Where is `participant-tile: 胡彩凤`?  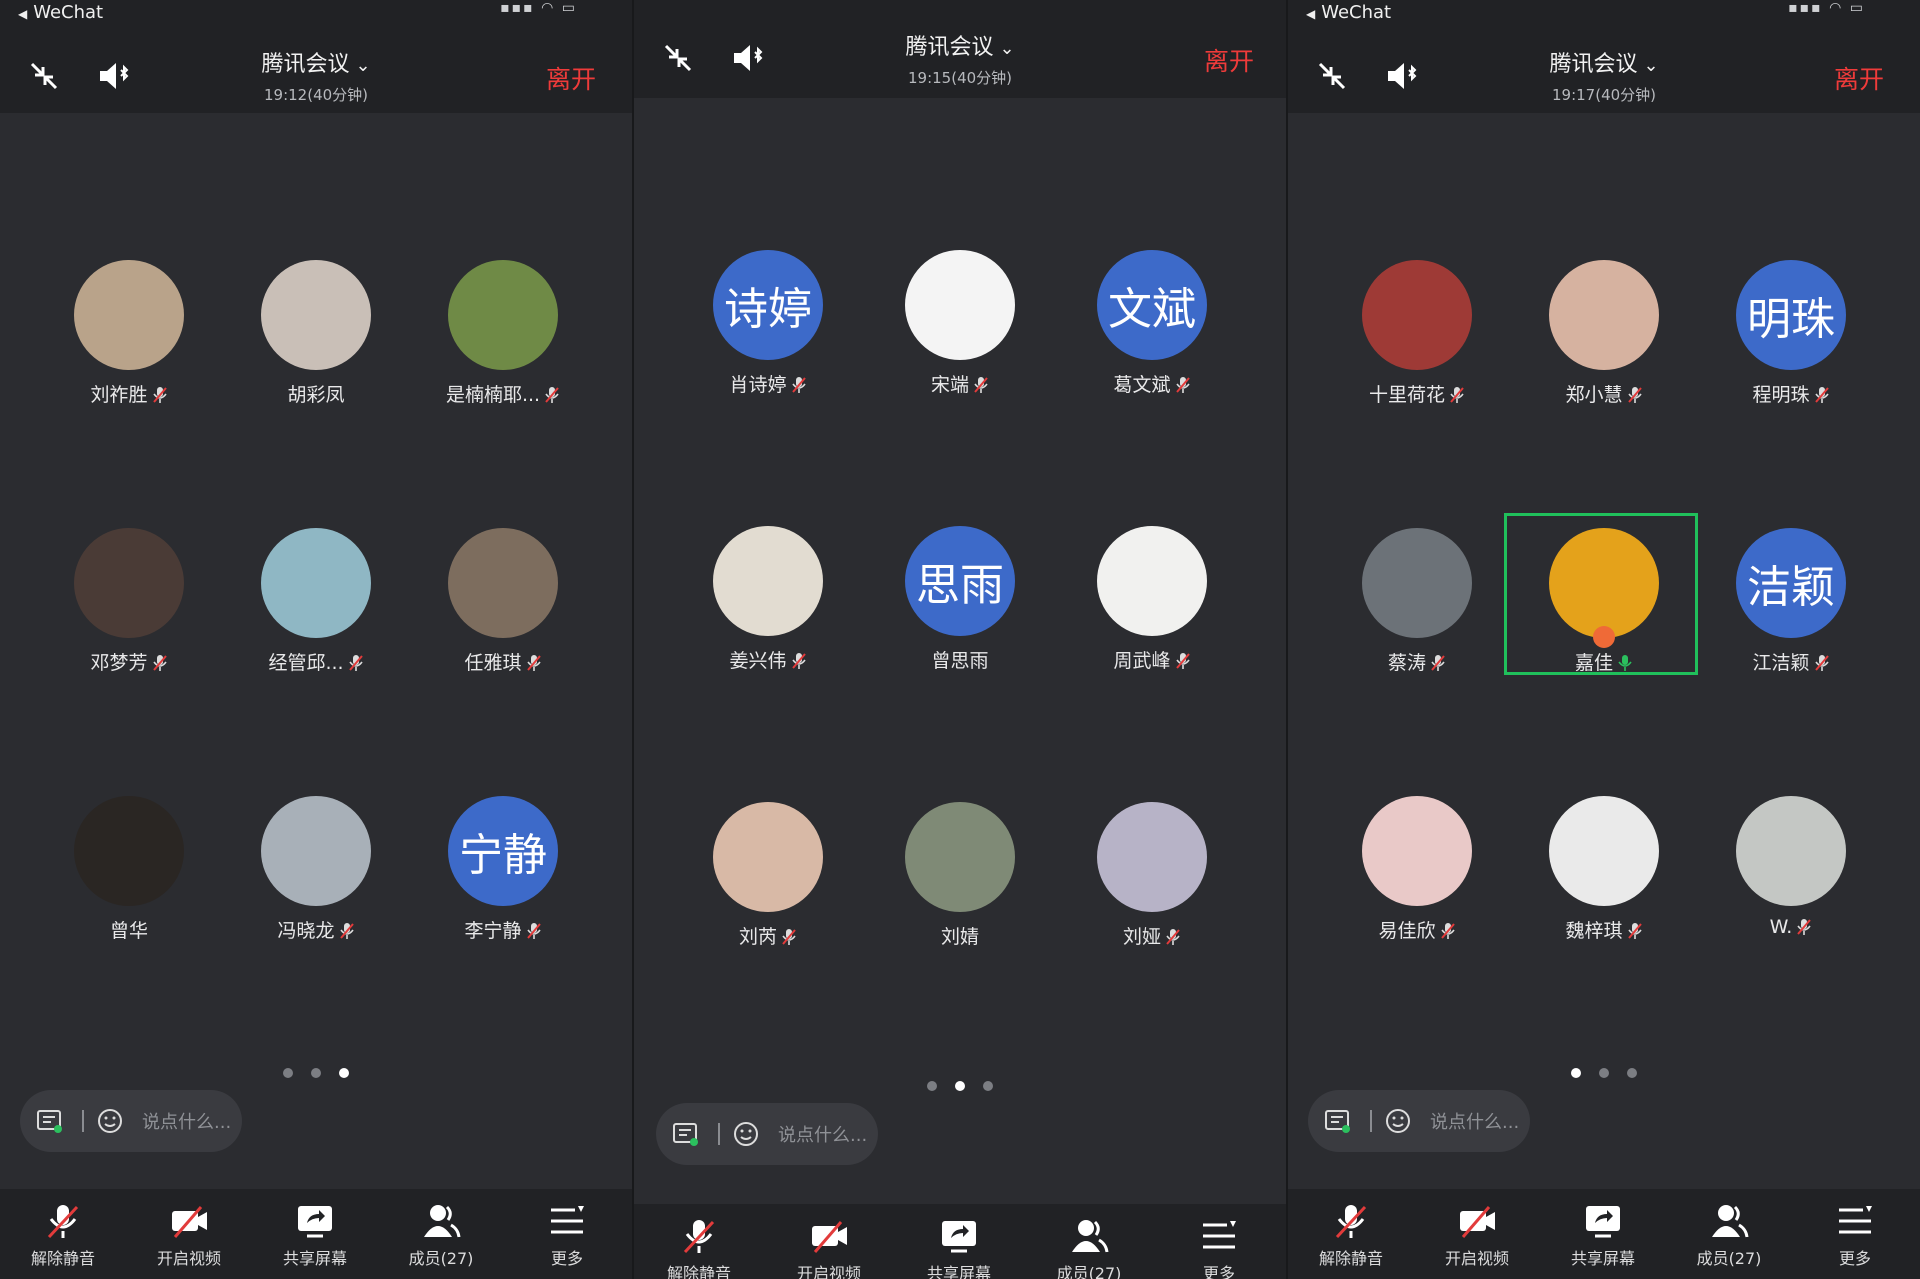
participant-tile: 胡彩凤 is located at coordinates (316, 345).